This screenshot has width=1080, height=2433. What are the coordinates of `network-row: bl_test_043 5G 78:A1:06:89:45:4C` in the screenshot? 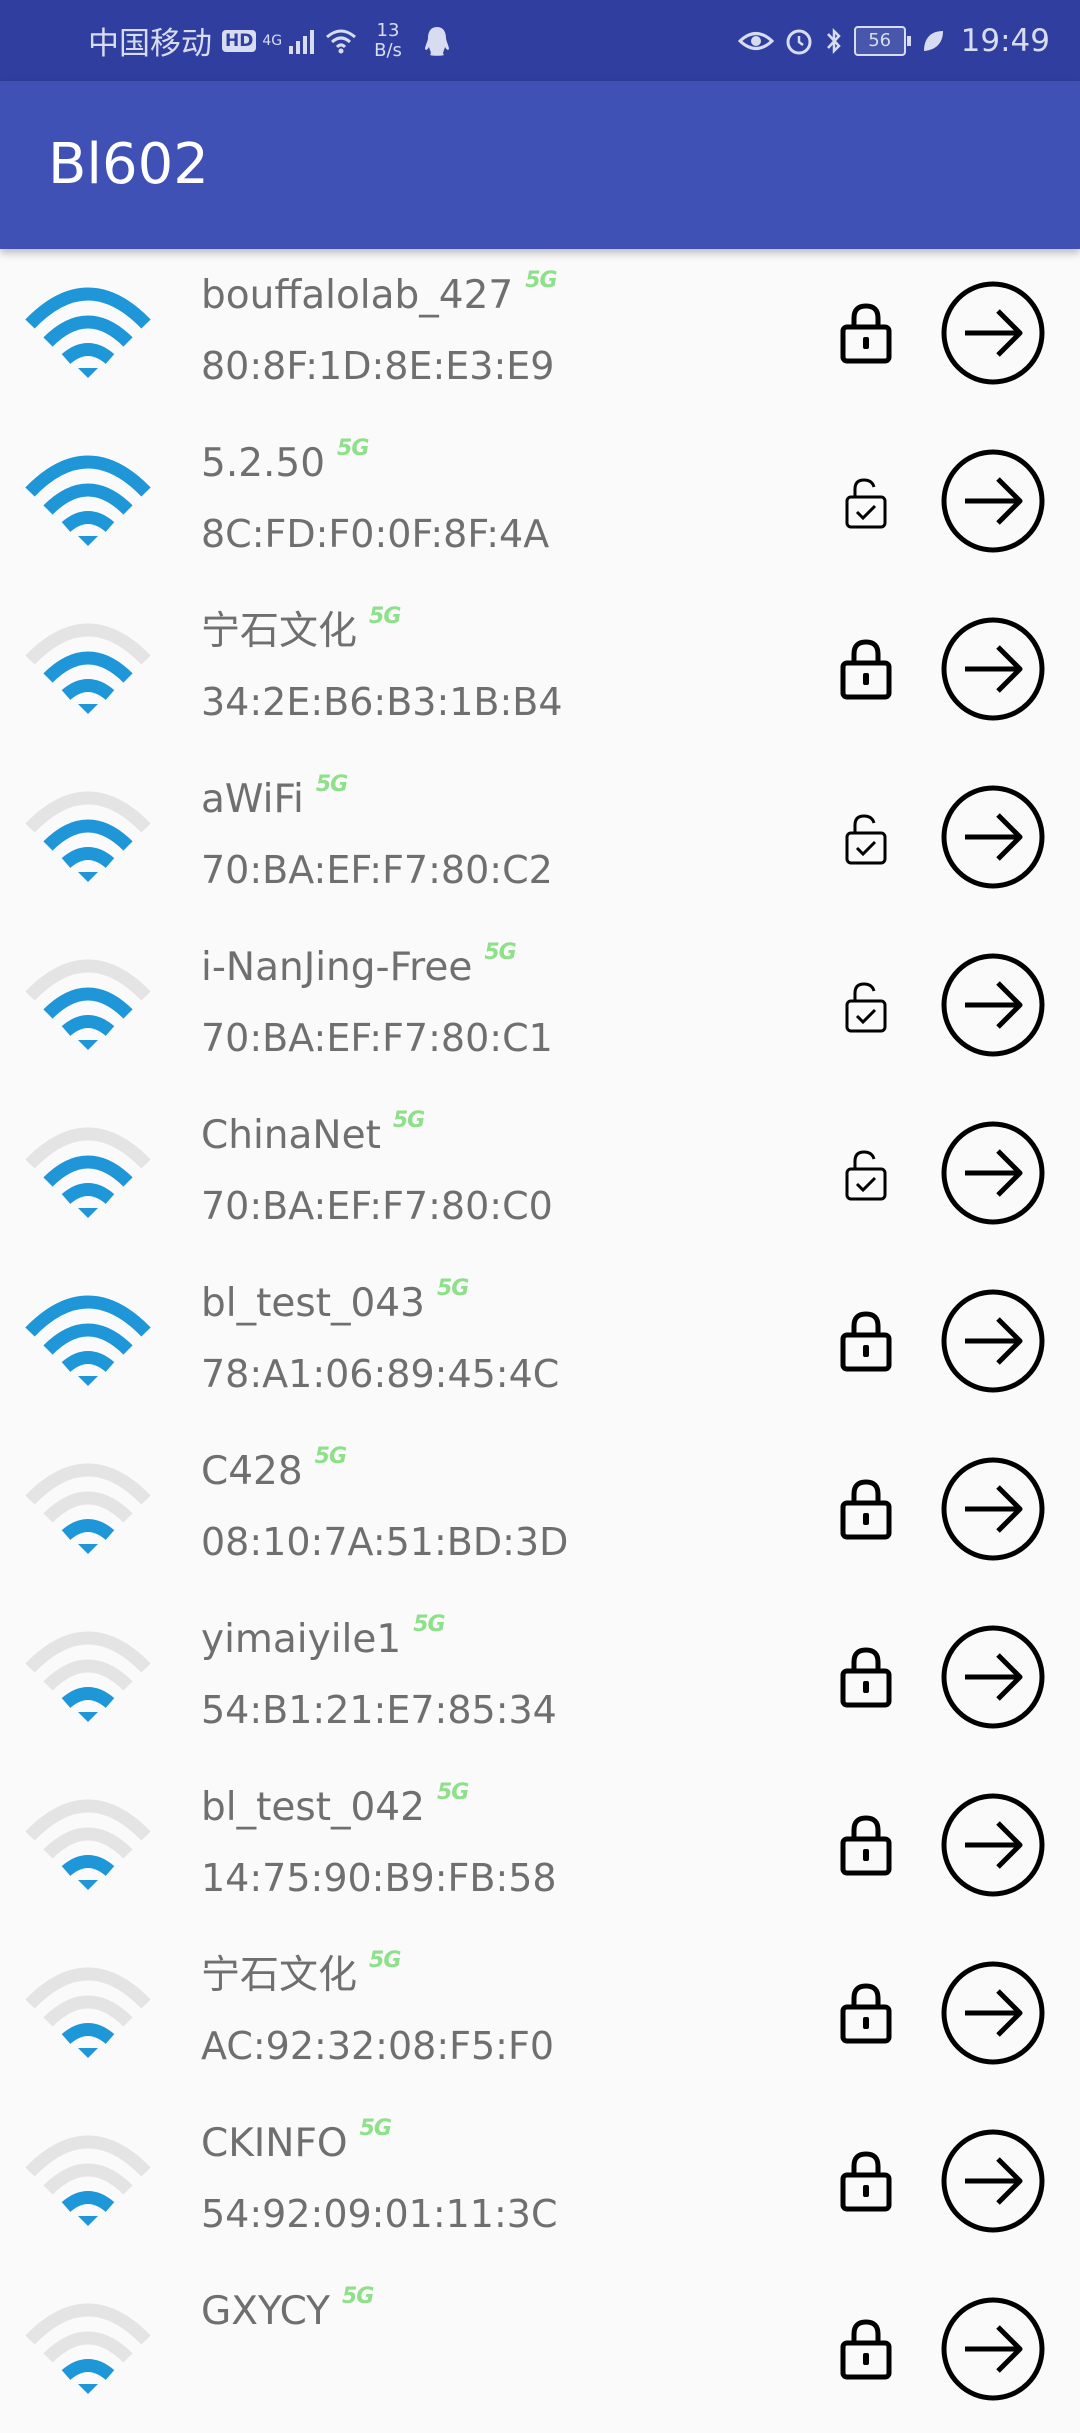 It's located at (540, 1341).